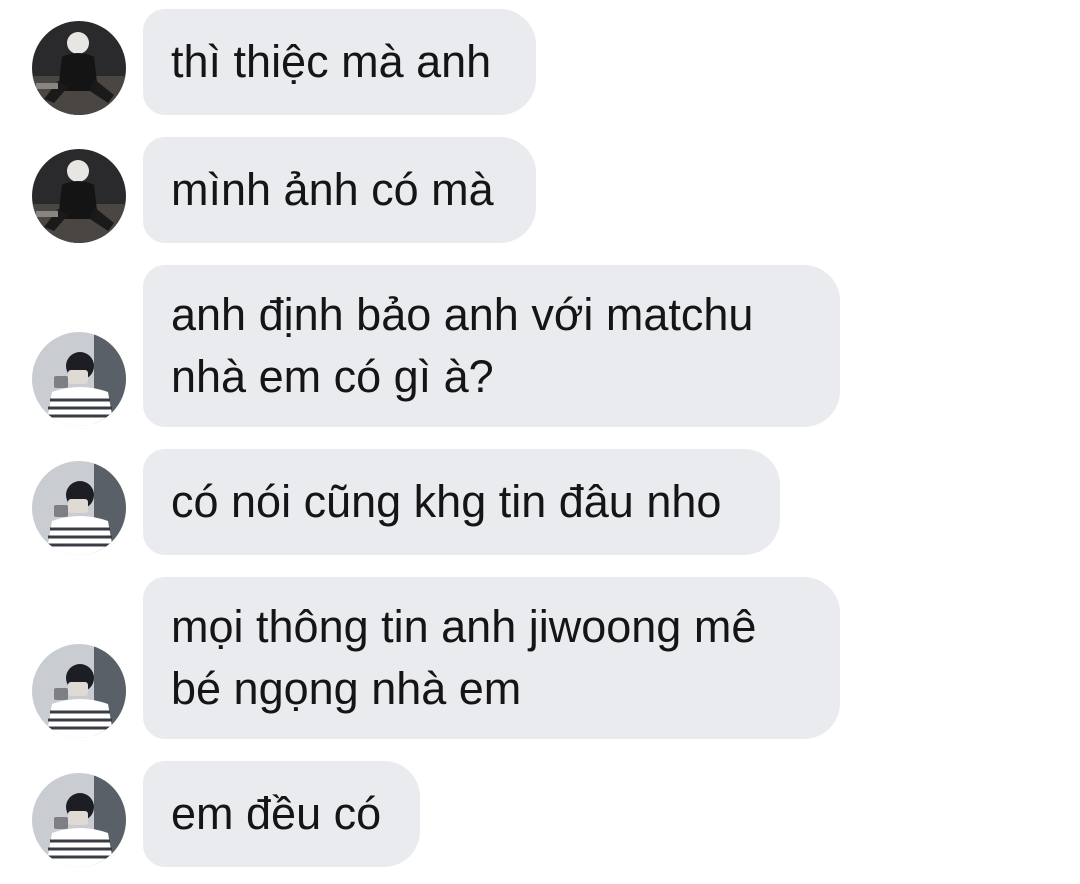 The width and height of the screenshot is (1080, 884). I want to click on message-text-line: bé ngọng nhà em, so click(346, 688).